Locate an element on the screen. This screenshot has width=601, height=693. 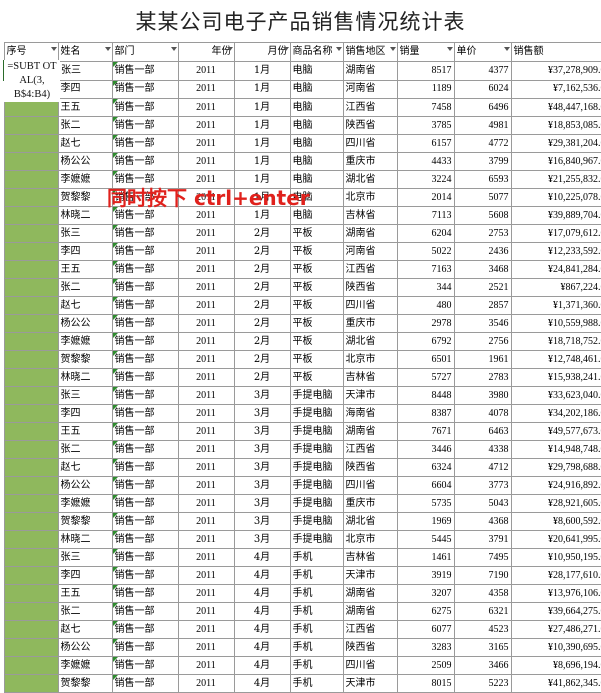
cell-name: 贺黎黎 is located at coordinates (85, 684).